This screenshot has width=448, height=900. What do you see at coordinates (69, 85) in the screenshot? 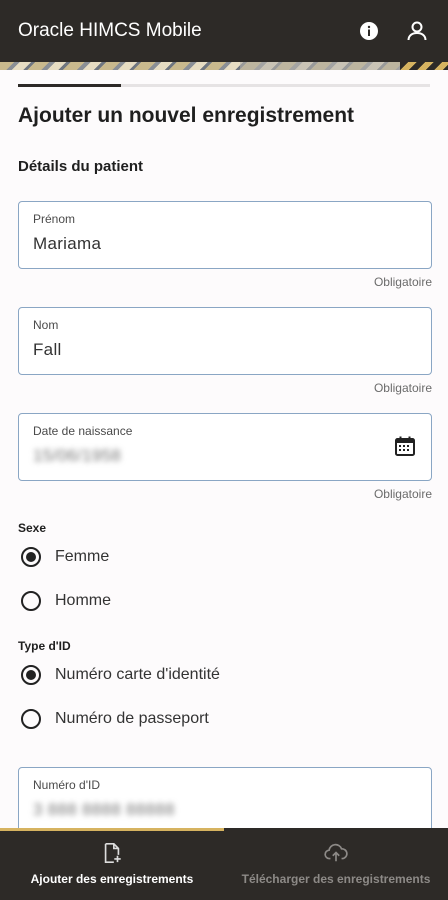
I see `form-progress-fill` at bounding box center [69, 85].